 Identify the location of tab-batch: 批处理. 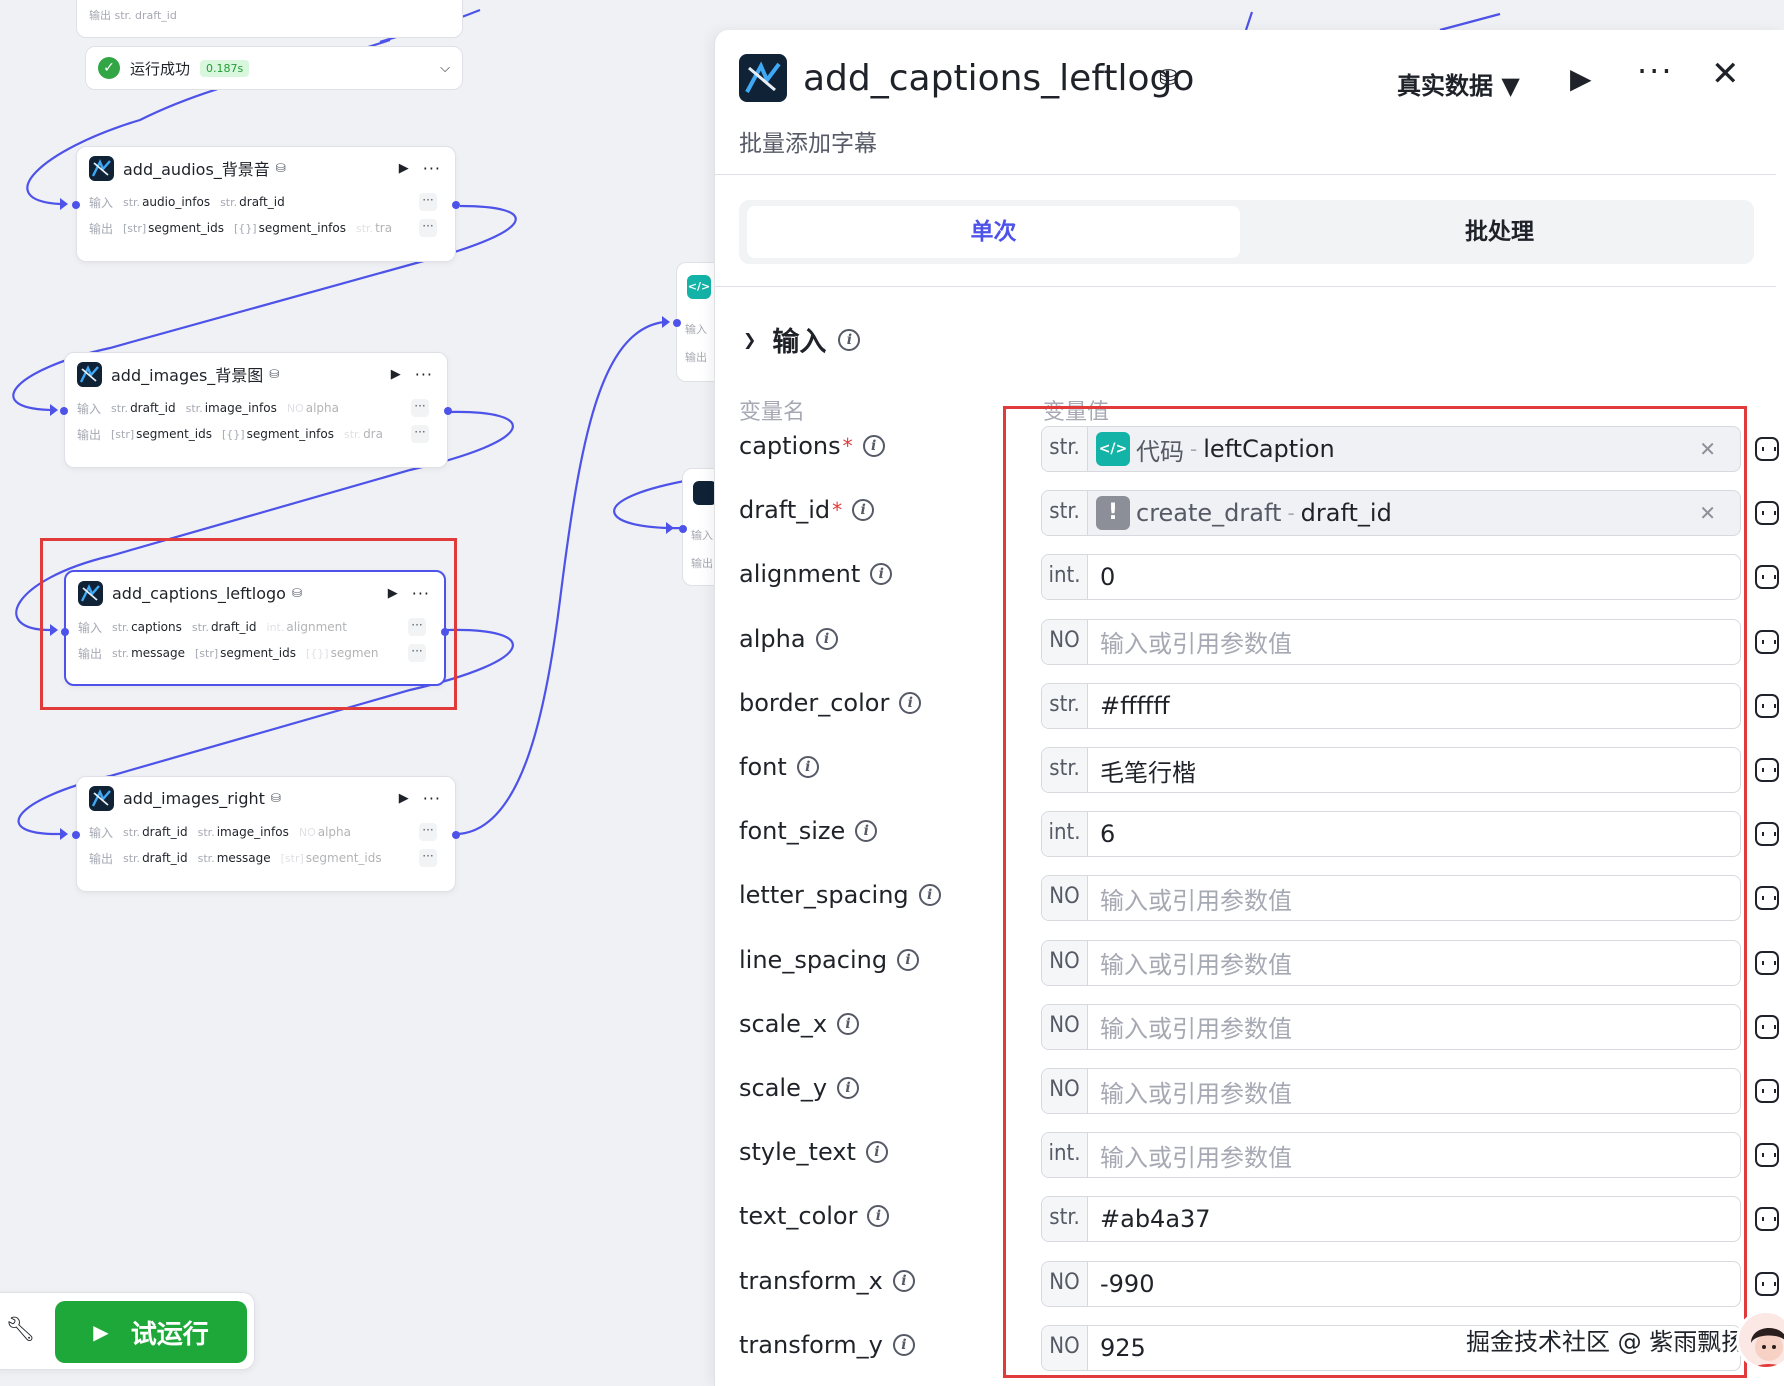
(1499, 232).